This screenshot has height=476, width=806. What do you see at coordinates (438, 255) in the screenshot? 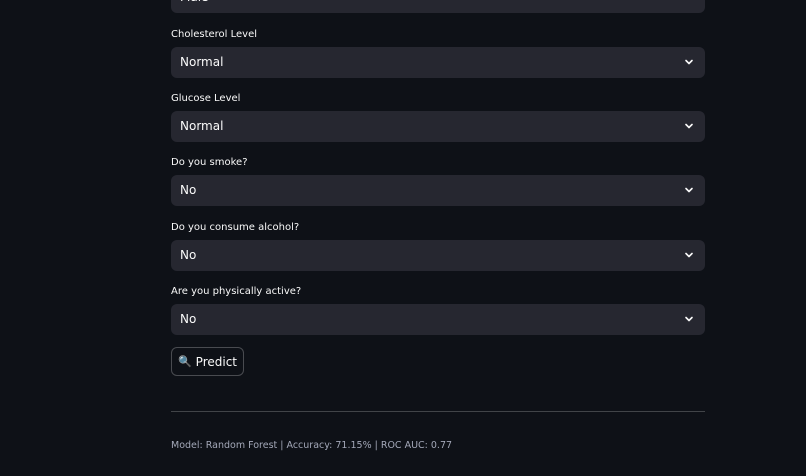
I see `alcohol-select: No` at bounding box center [438, 255].